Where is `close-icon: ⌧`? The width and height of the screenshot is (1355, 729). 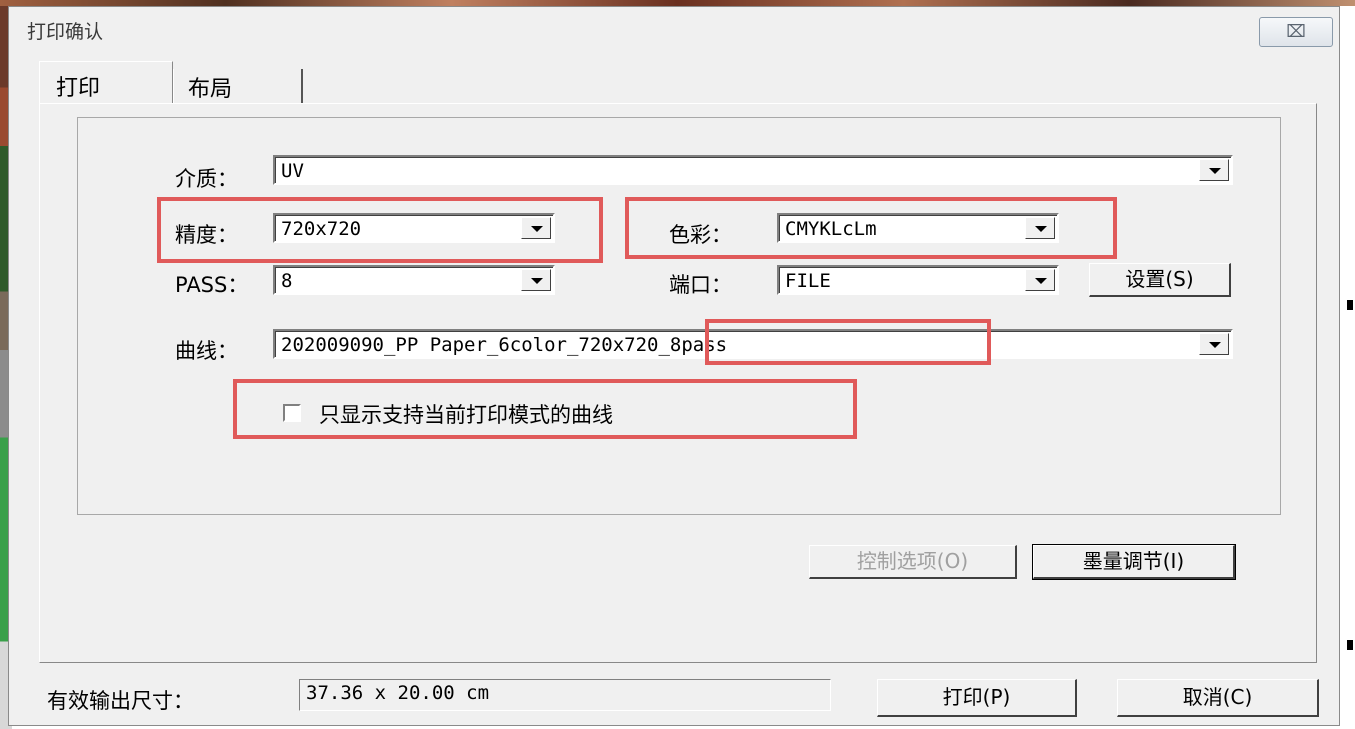 close-icon: ⌧ is located at coordinates (1296, 32).